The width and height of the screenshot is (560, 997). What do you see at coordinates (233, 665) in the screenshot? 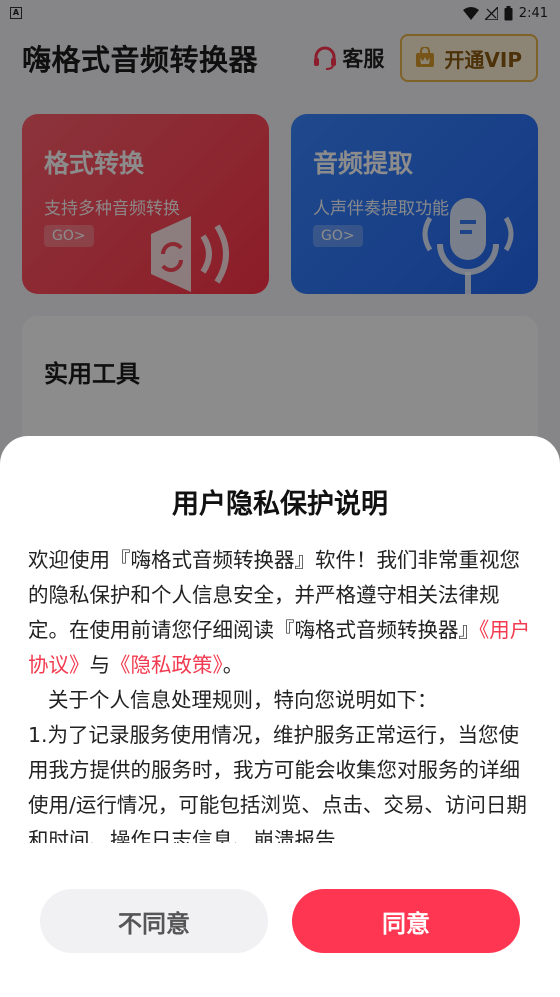
I see `dialog-text: 。` at bounding box center [233, 665].